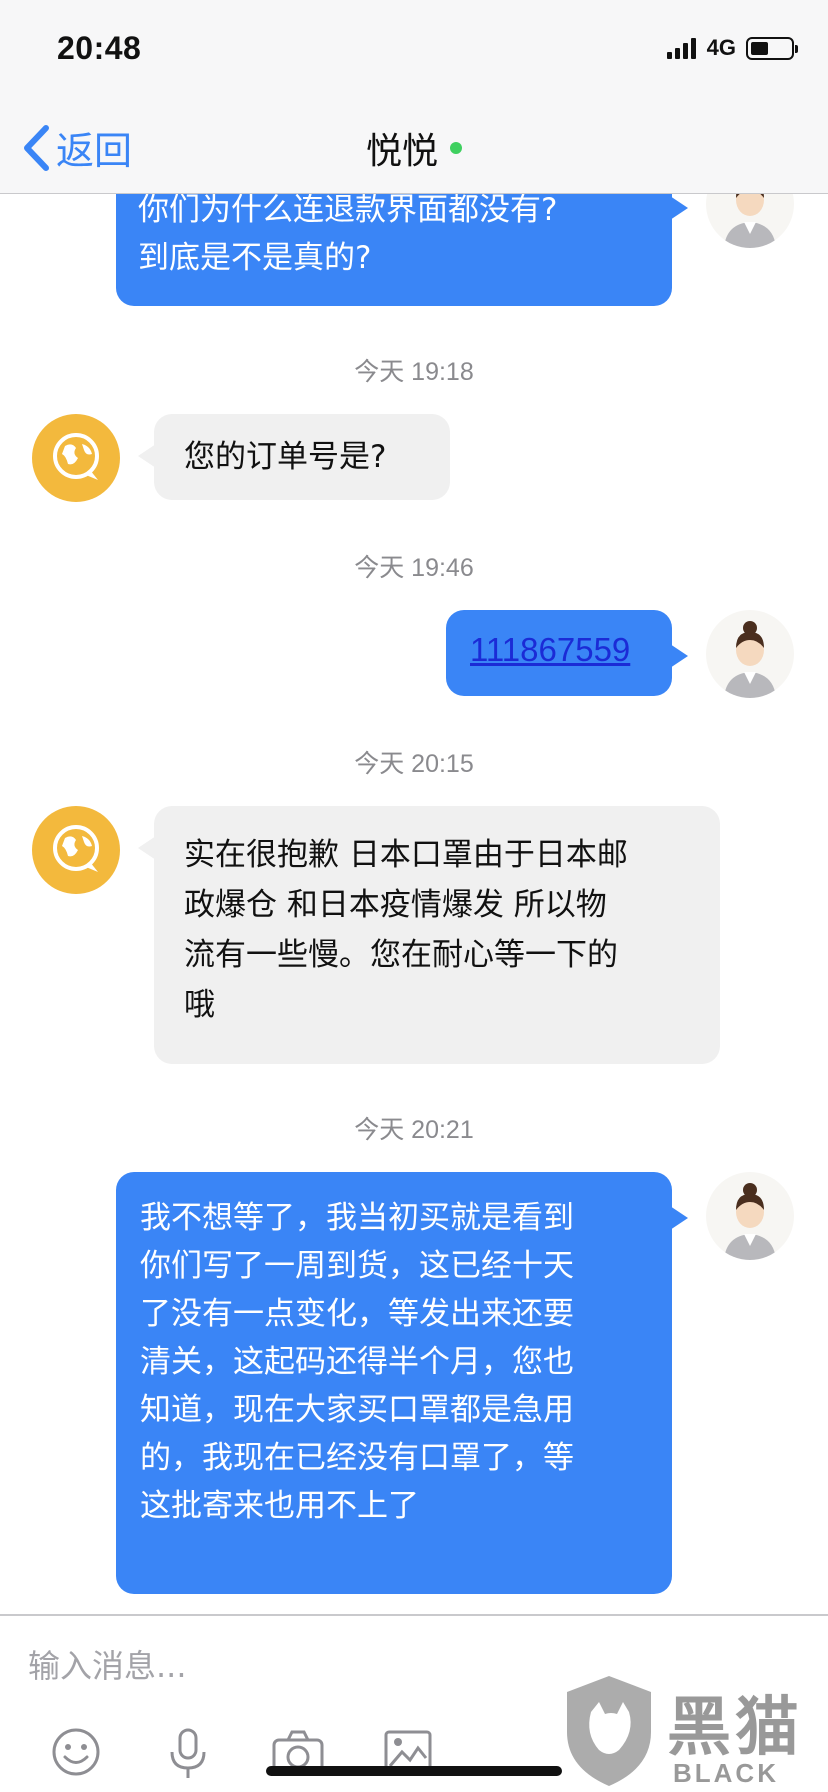 The width and height of the screenshot is (828, 1792). I want to click on cellular-signal-icon, so click(682, 48).